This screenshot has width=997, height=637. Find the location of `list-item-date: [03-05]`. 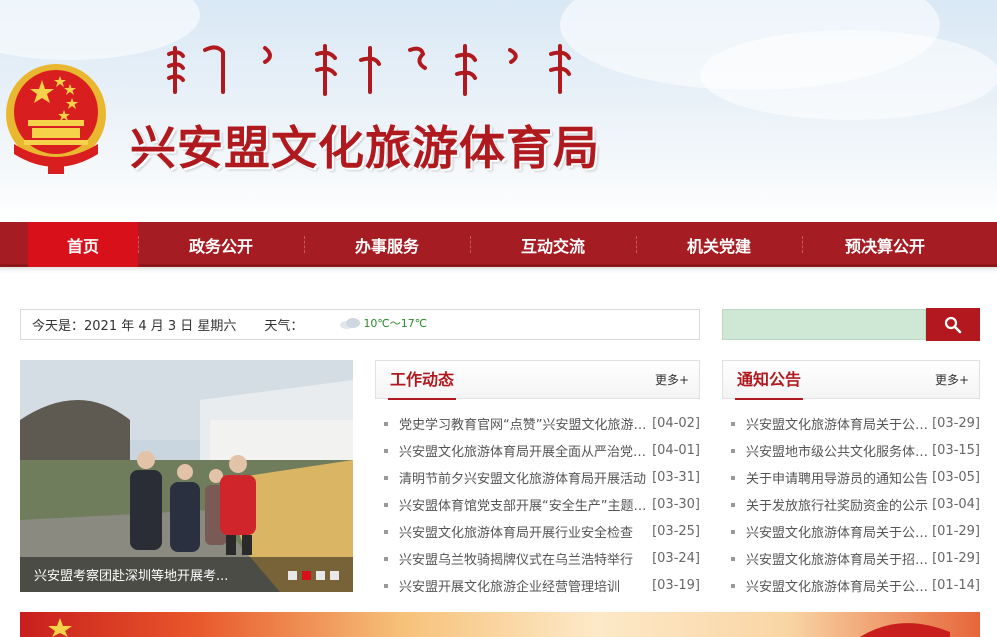

list-item-date: [03-05] is located at coordinates (956, 477).